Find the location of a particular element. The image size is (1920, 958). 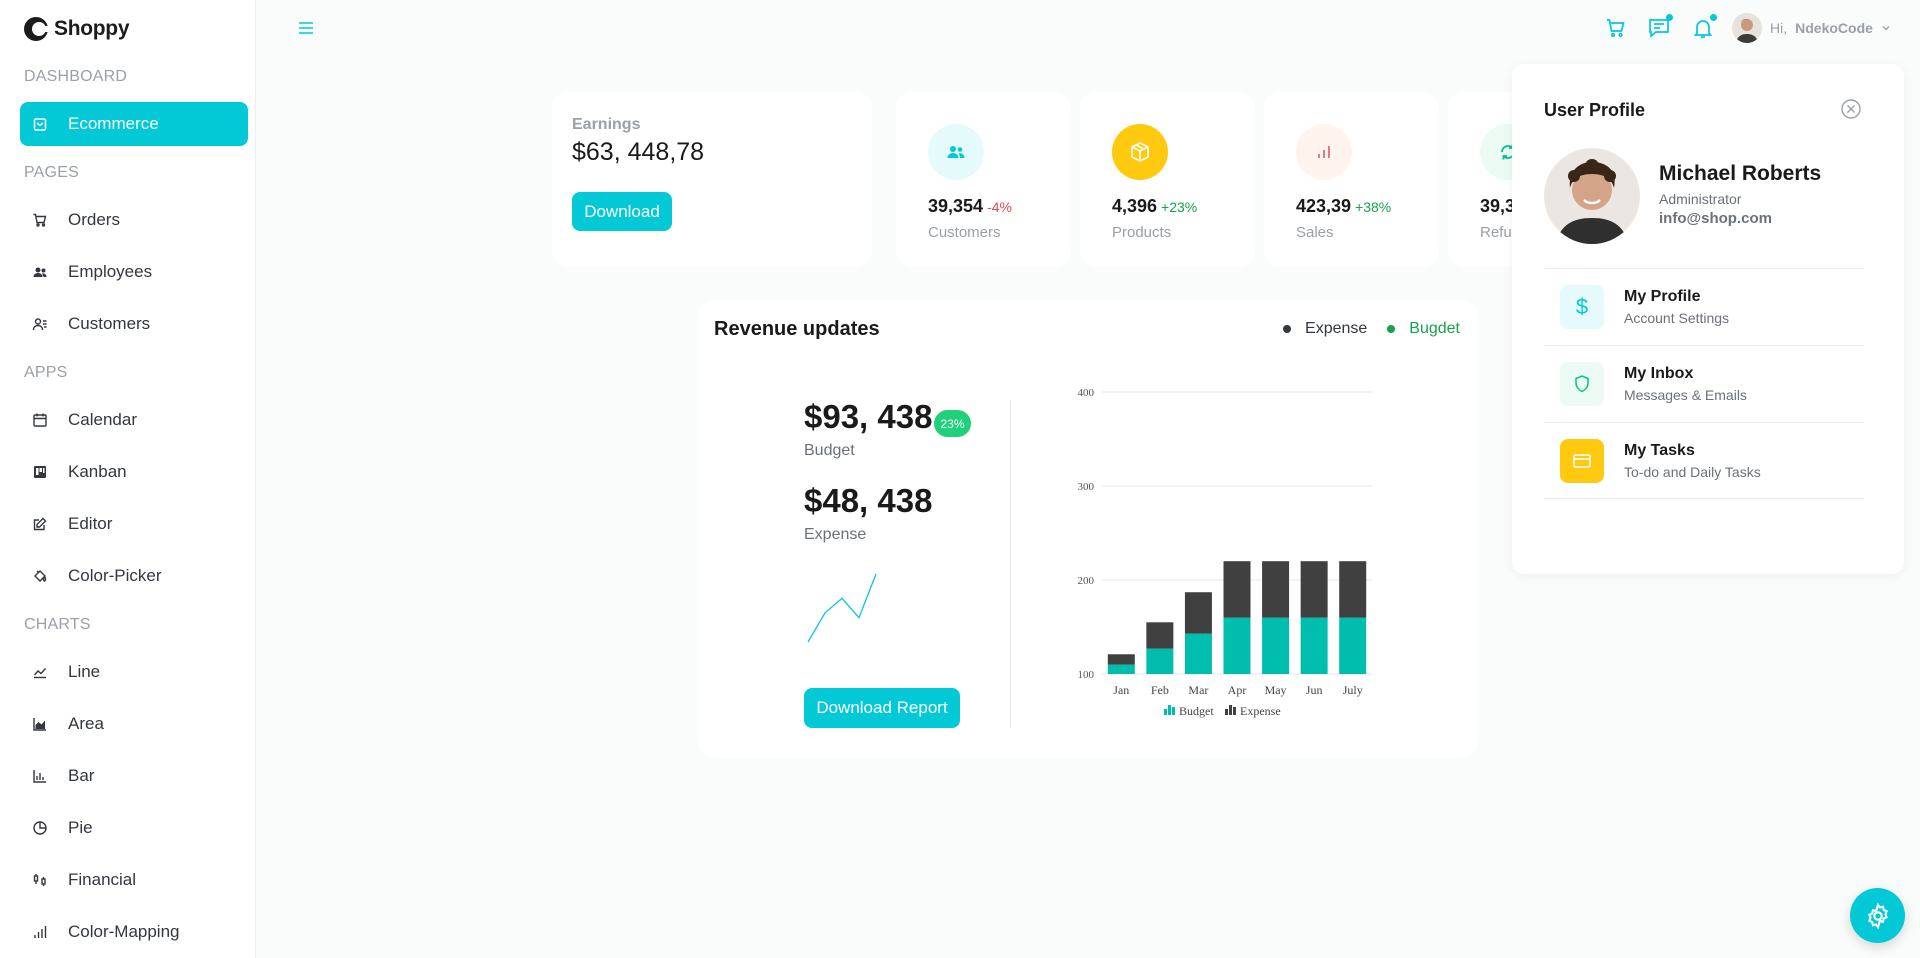

stat-value: 39,354 -4% is located at coordinates (970, 206).